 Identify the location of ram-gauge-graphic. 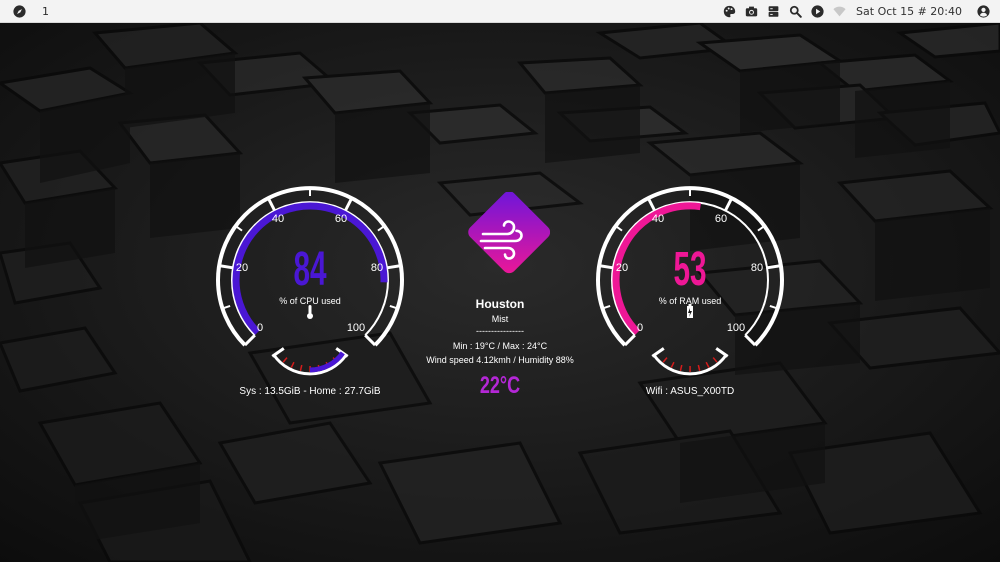
(690, 281).